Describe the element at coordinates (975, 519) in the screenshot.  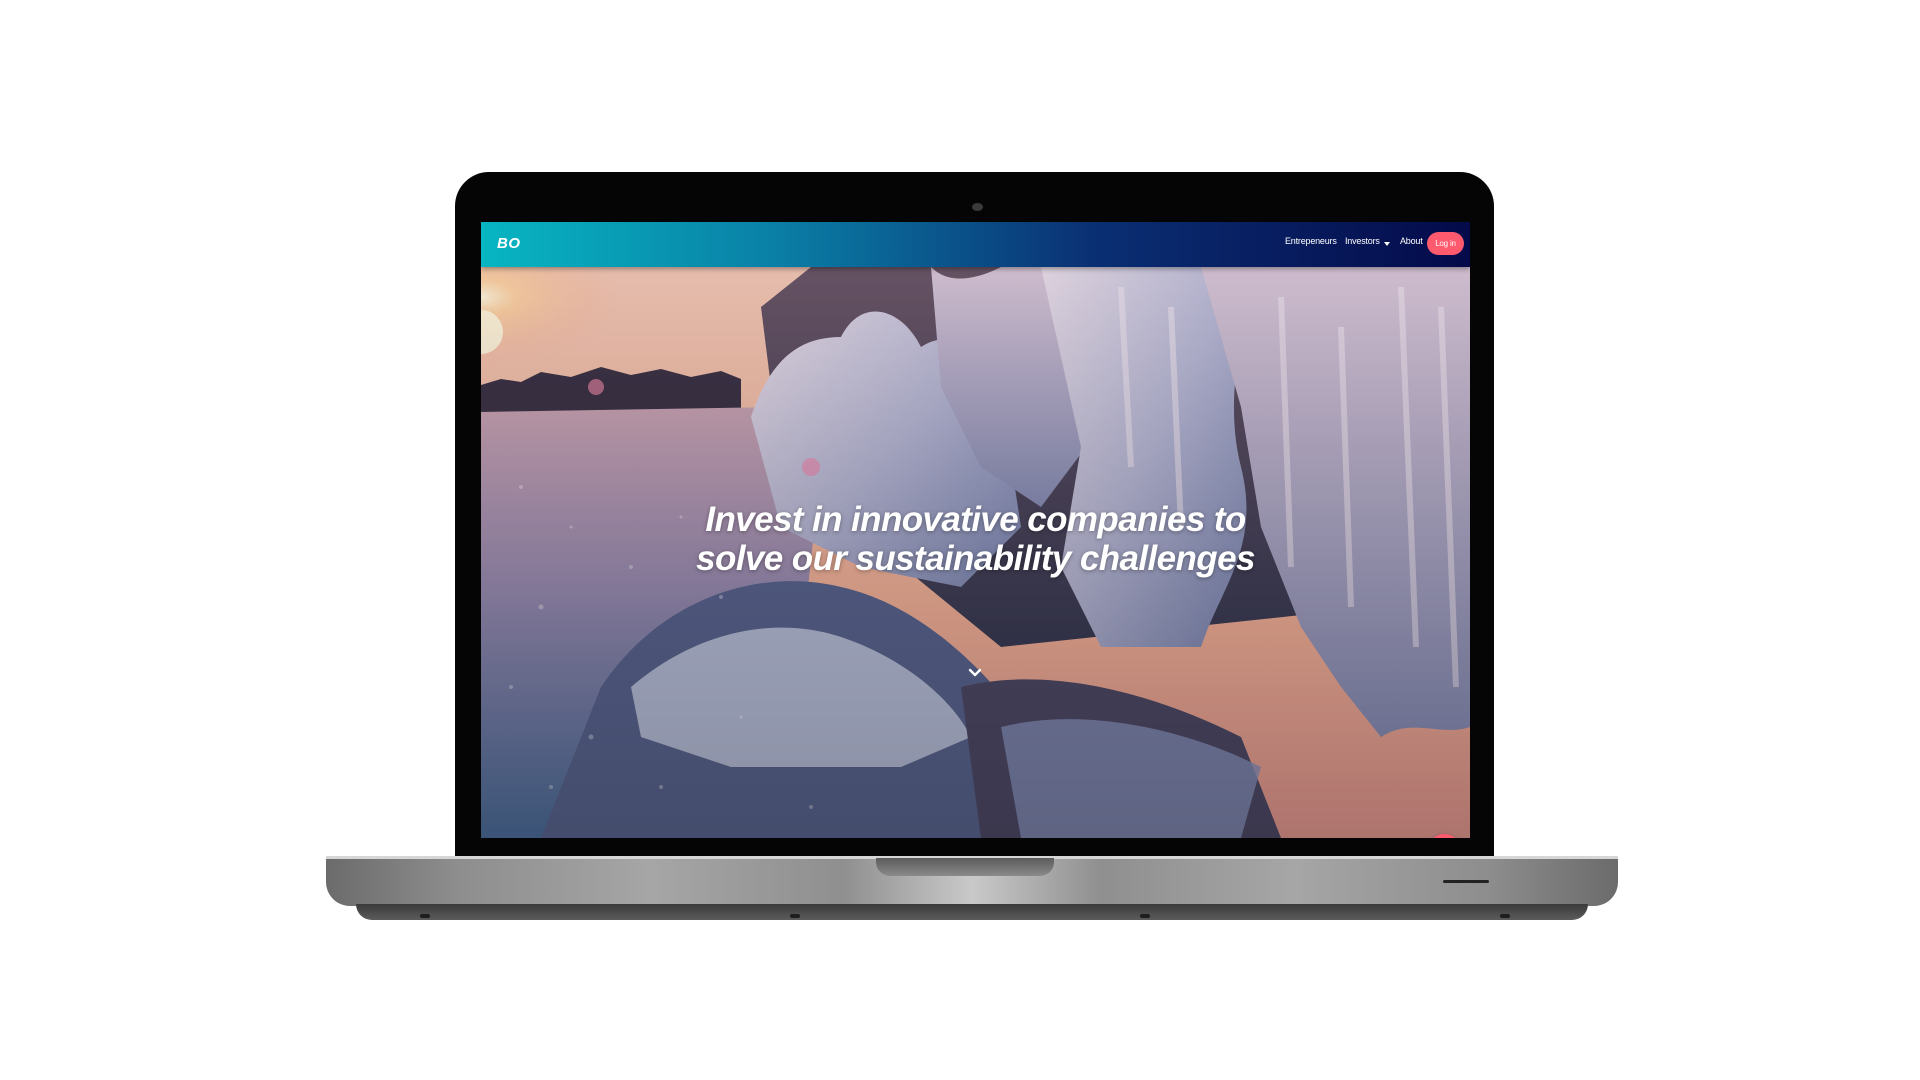
I see `hero-headline-line-1: Invest in innovative companies to` at that location.